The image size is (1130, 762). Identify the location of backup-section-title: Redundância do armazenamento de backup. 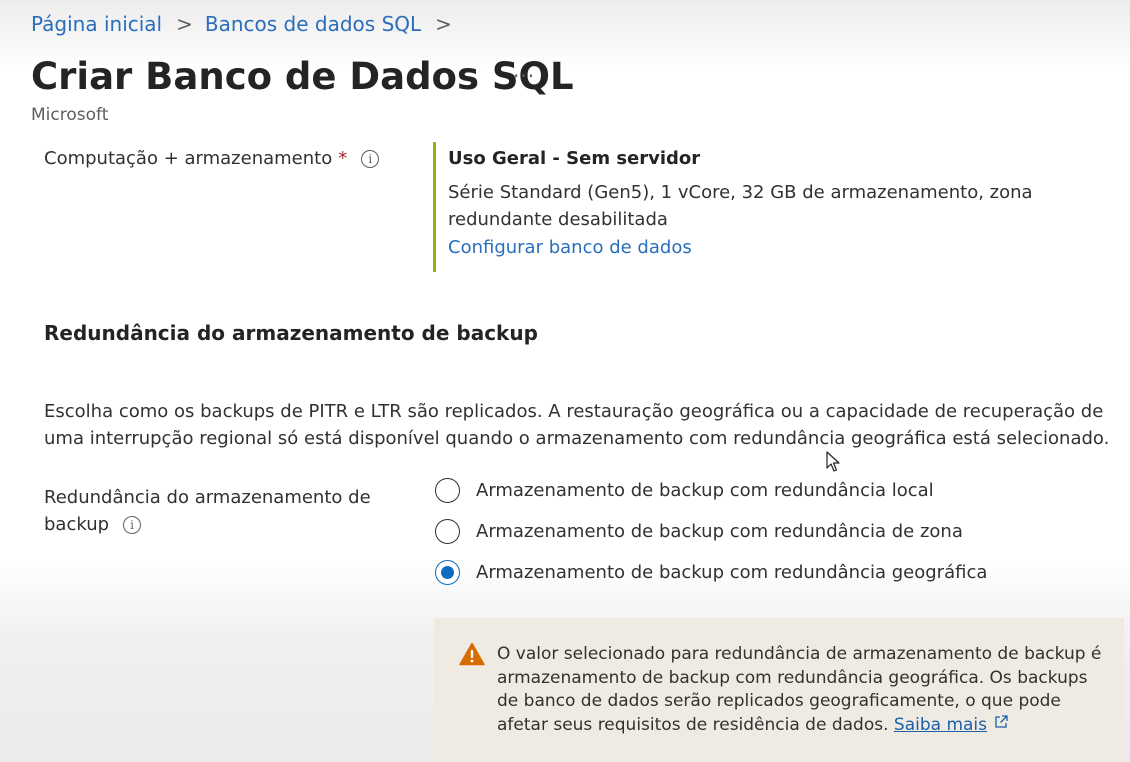
(291, 333).